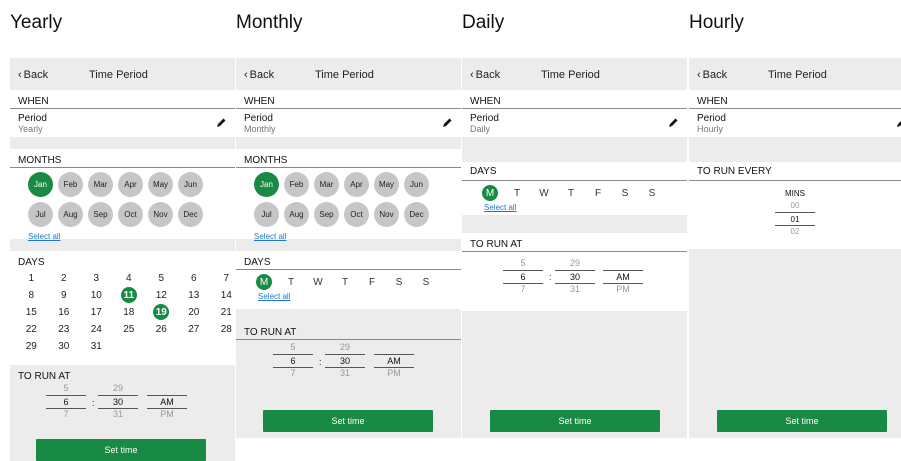 Image resolution: width=901 pixels, height=461 pixels. I want to click on calendar-day: 24, so click(96, 329).